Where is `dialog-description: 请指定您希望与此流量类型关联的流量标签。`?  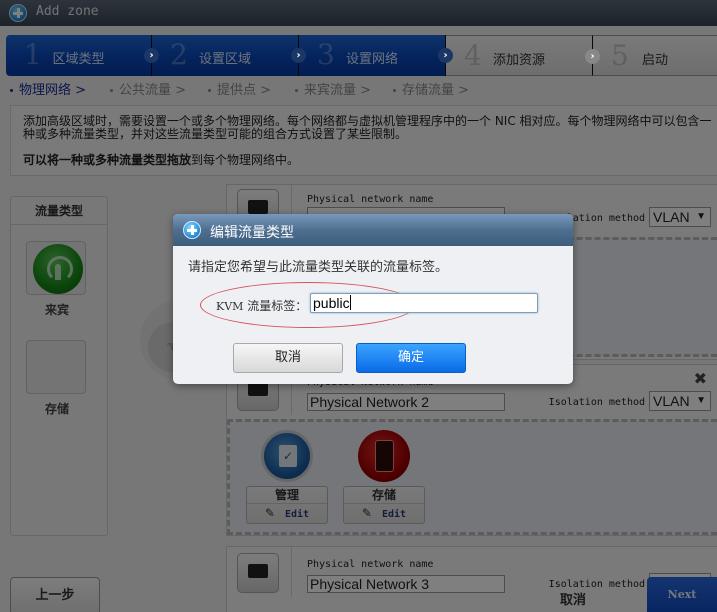
dialog-description: 请指定您希望与此流量类型关联的流量标签。 is located at coordinates (318, 267).